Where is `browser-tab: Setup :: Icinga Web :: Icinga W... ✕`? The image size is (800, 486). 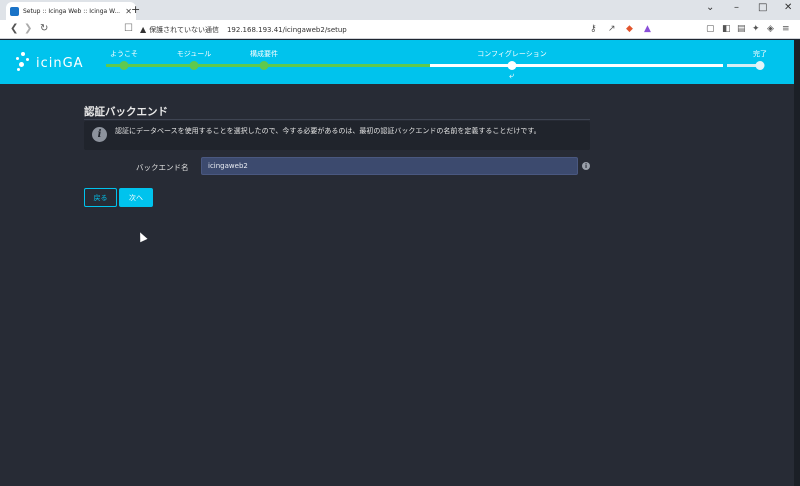
browser-tab: Setup :: Icinga Web :: Icinga W... ✕ is located at coordinates (71, 11).